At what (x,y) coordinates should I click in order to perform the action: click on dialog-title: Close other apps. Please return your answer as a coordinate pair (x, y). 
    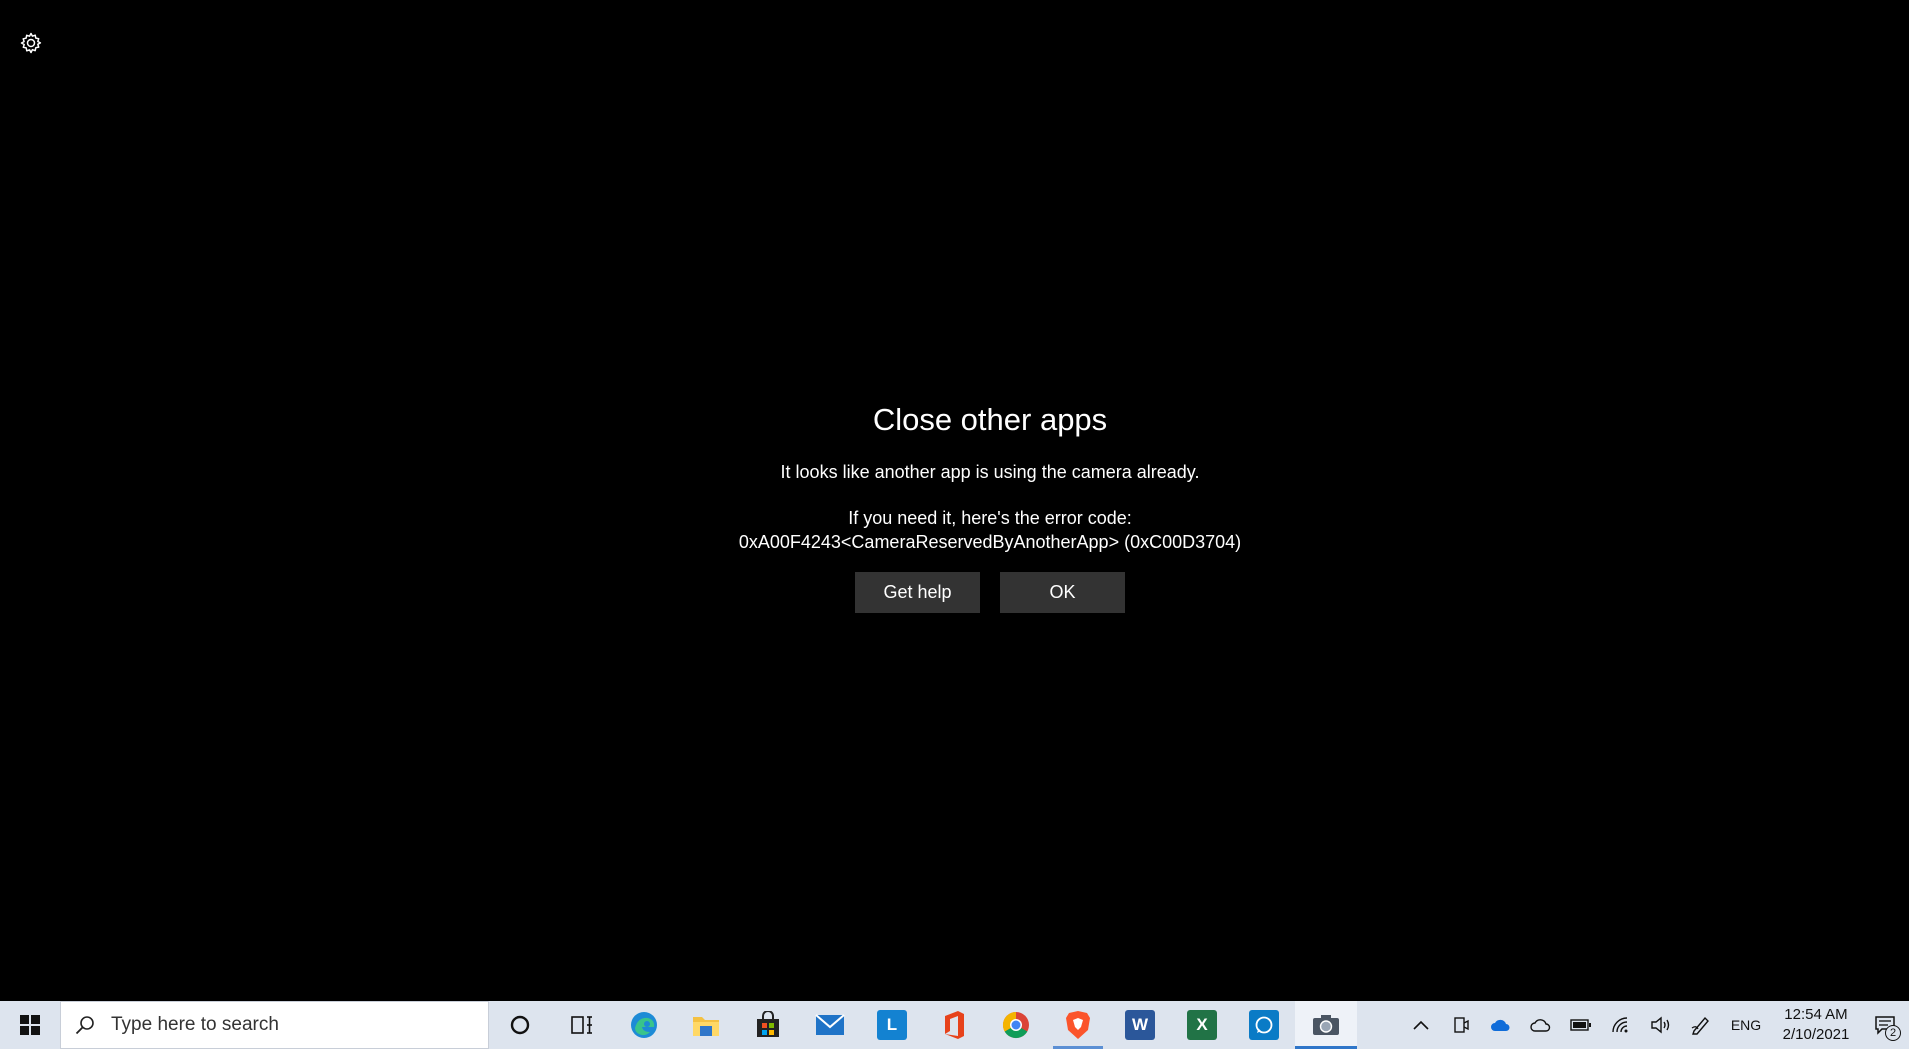
    Looking at the image, I should click on (990, 419).